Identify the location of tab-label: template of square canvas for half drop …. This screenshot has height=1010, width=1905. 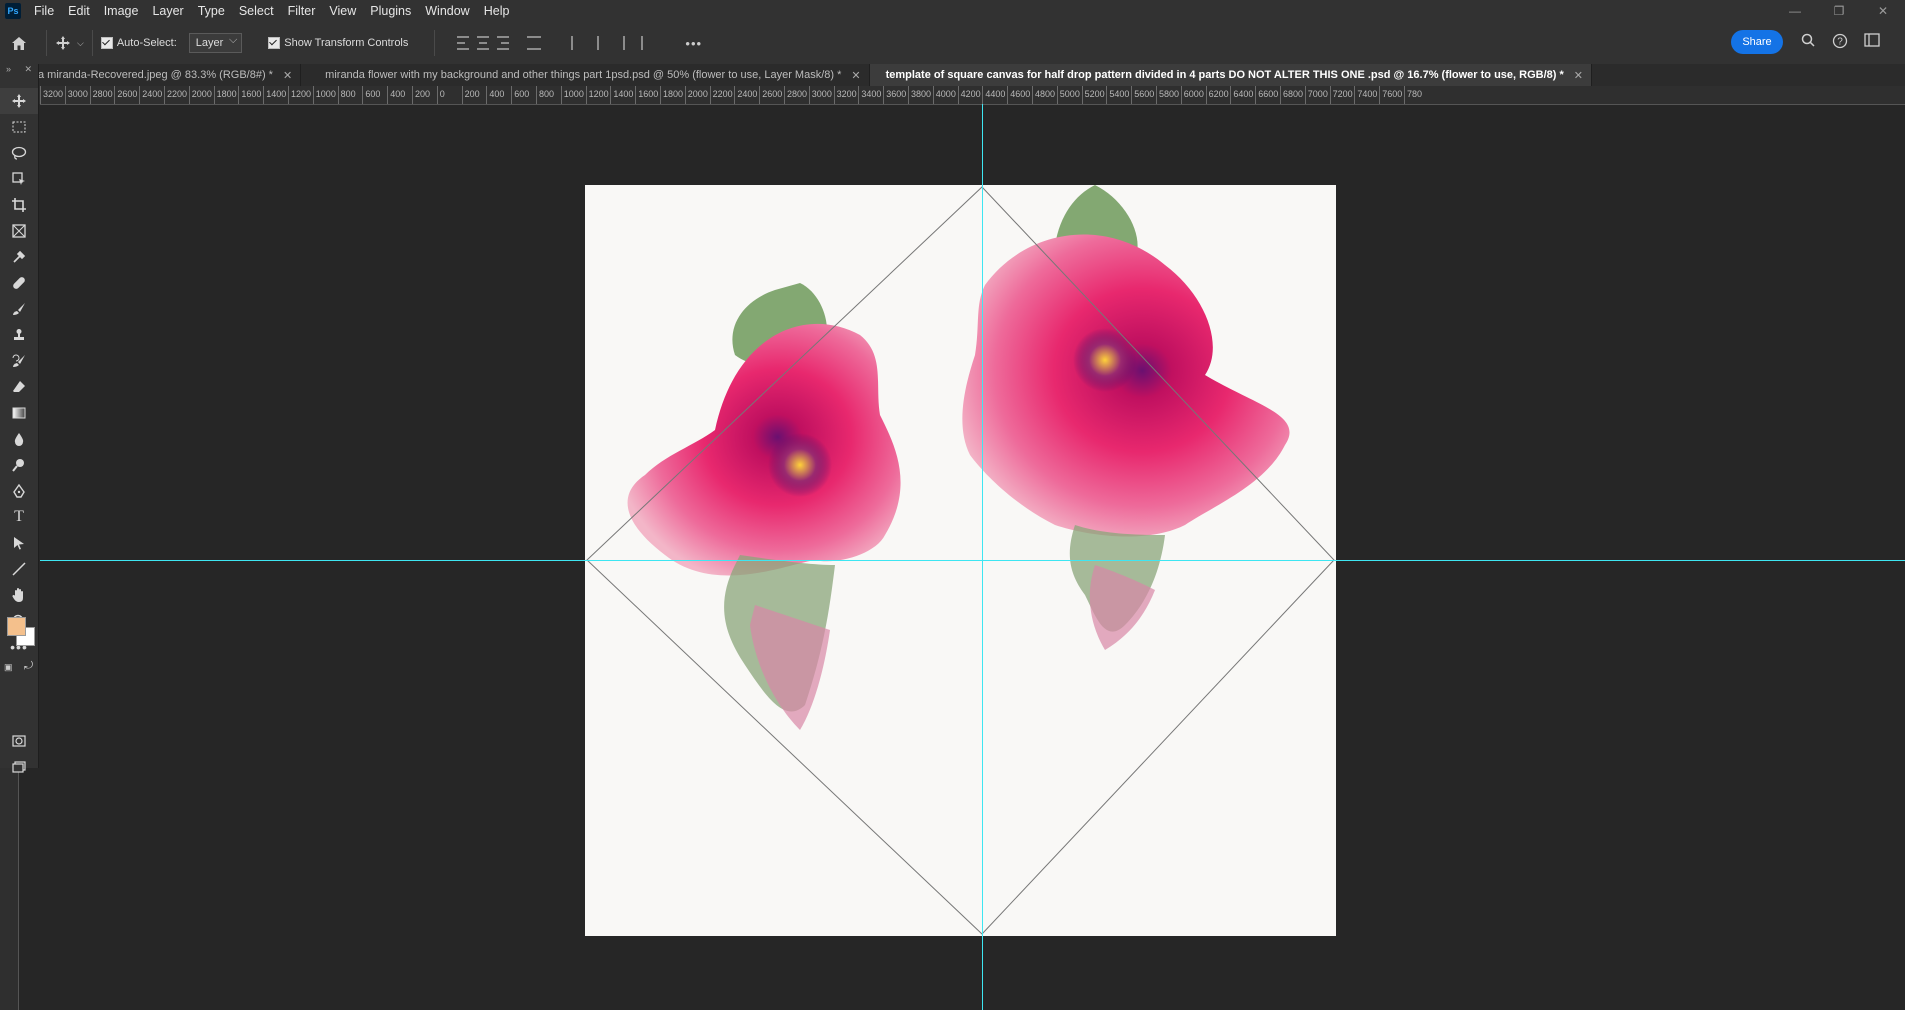
(1224, 75).